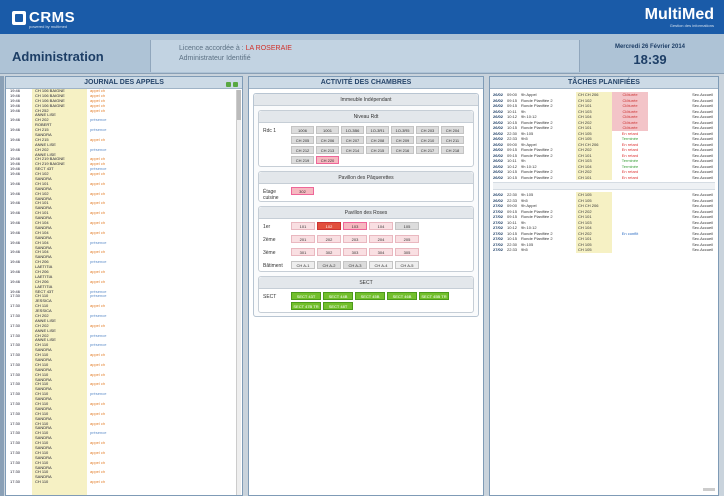 This screenshot has height=496, width=724. I want to click on room-cell: CH 204, so click(452, 130).